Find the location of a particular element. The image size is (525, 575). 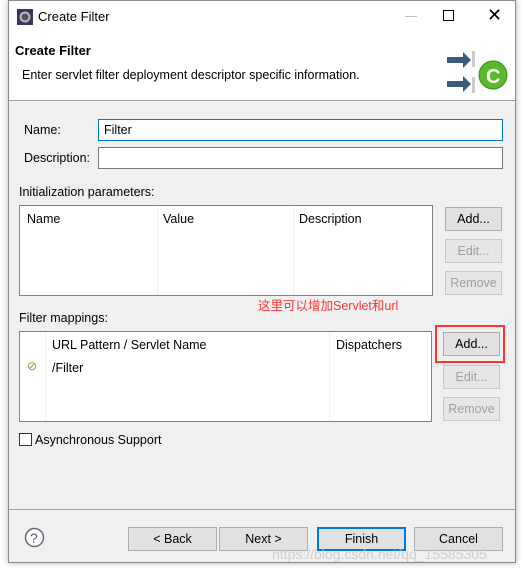

column-header-name: Name is located at coordinates (43, 219).